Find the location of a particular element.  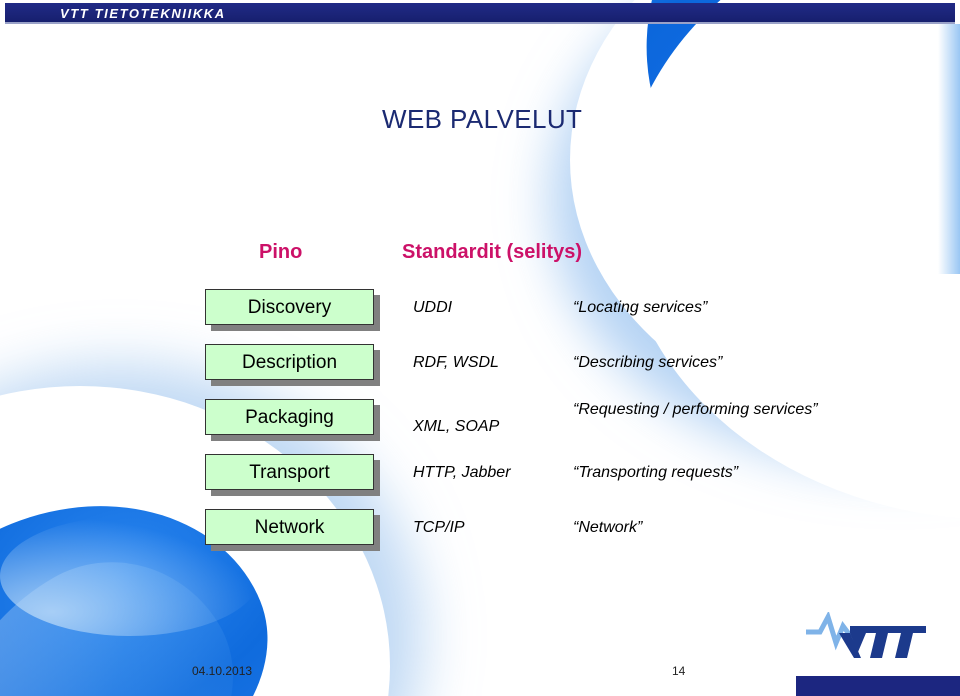

box-face: Description is located at coordinates (289, 362).